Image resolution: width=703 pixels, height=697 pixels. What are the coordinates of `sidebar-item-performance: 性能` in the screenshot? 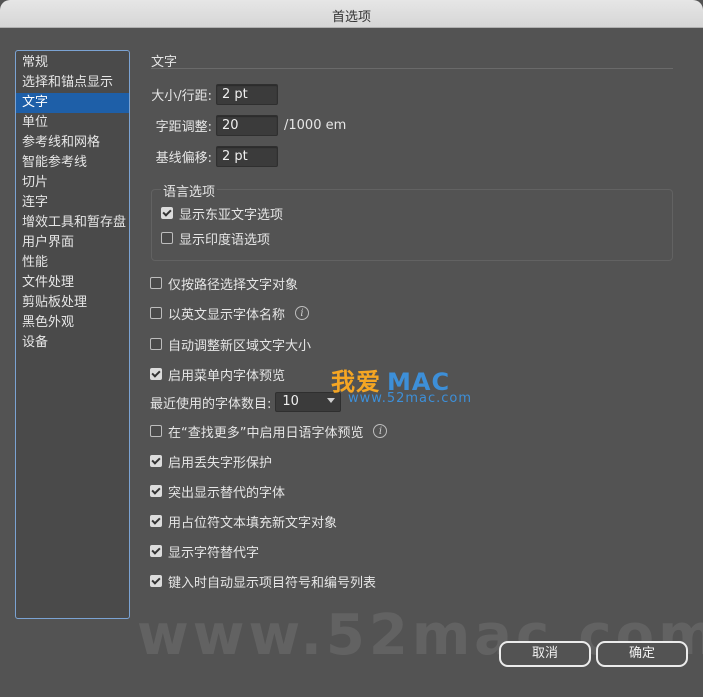 It's located at (72, 263).